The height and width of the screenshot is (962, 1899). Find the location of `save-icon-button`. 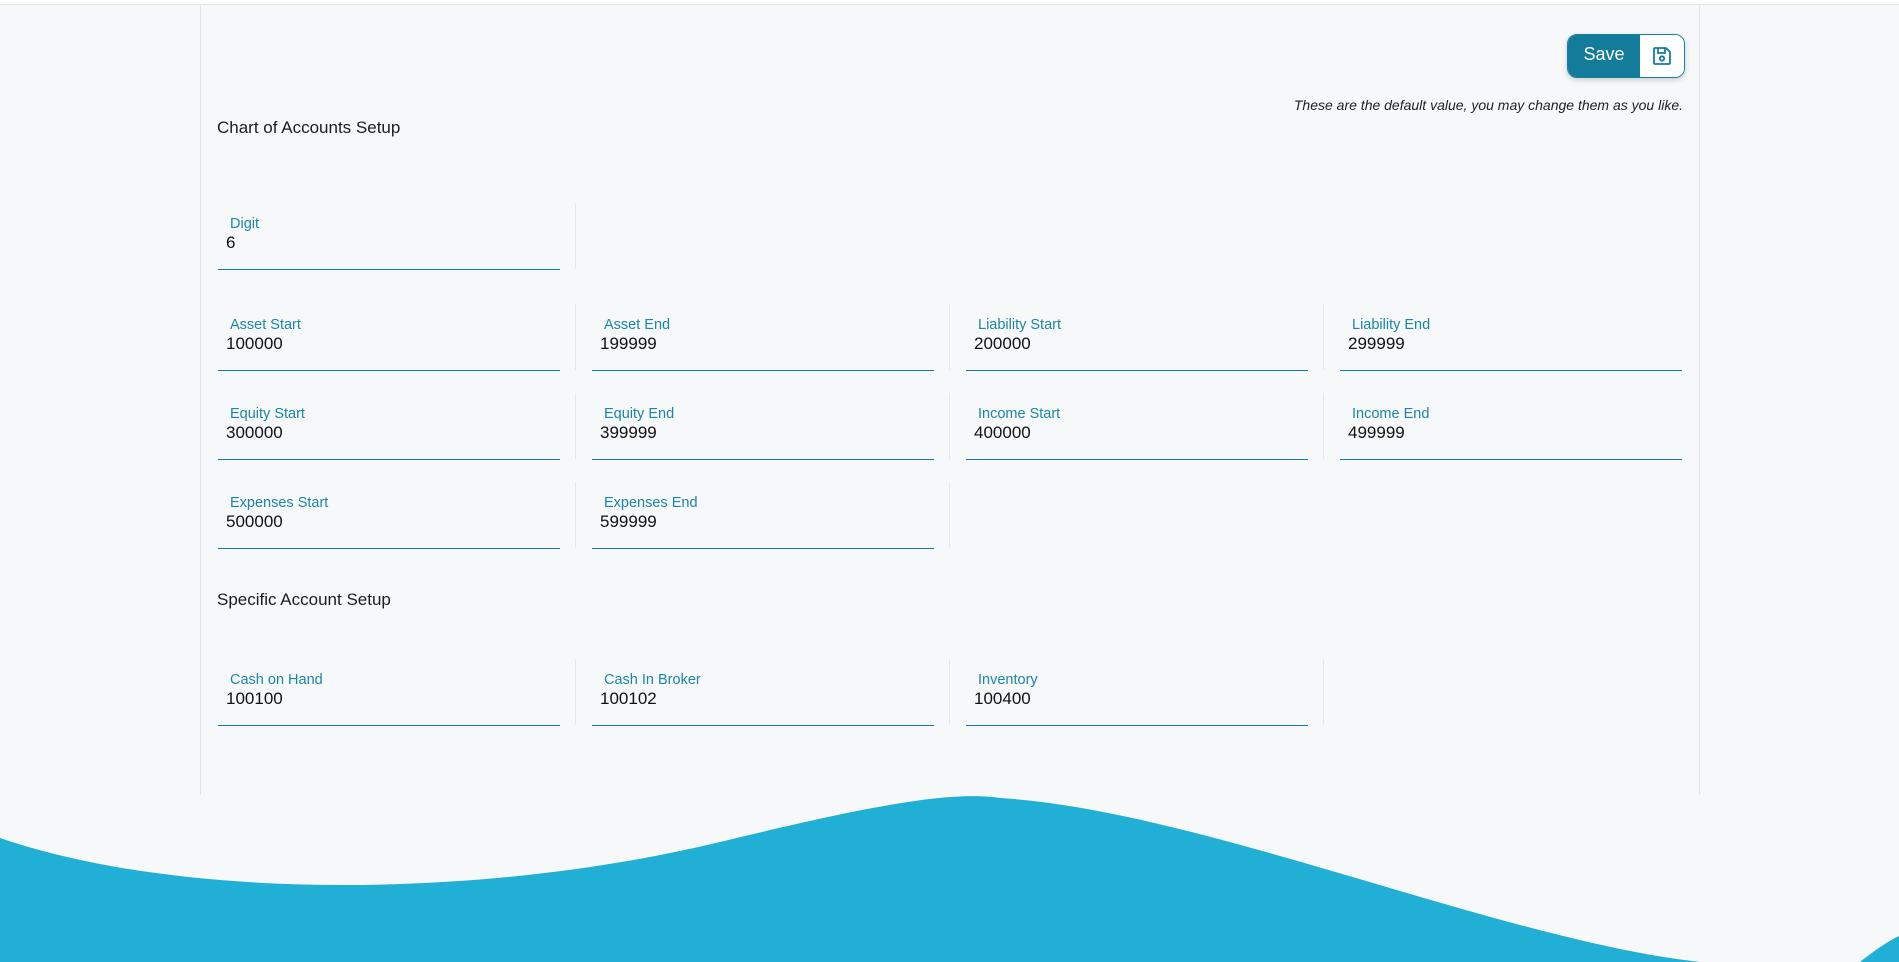

save-icon-button is located at coordinates (1662, 56).